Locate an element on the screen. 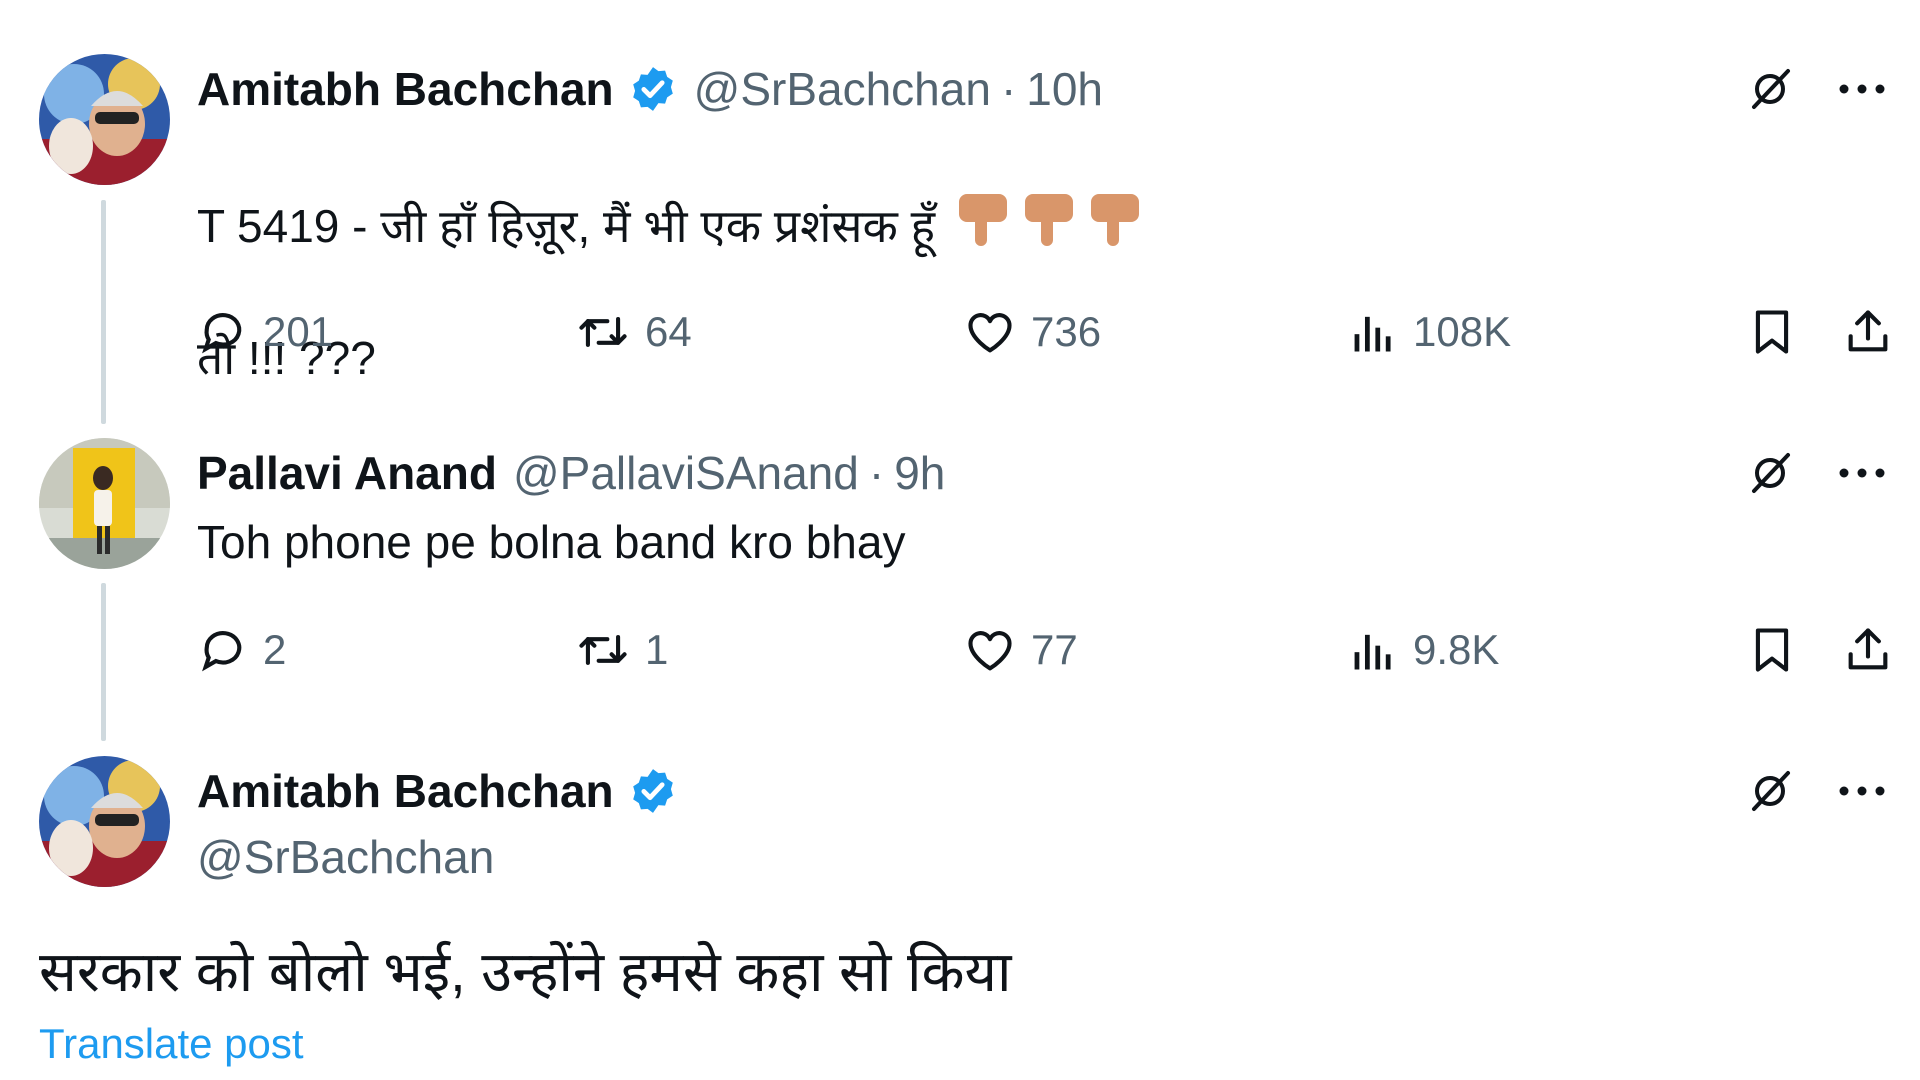 The width and height of the screenshot is (1920, 1080). tweet-header: Pallavi Anand @PallaviSAnand · 9h is located at coordinates (571, 473).